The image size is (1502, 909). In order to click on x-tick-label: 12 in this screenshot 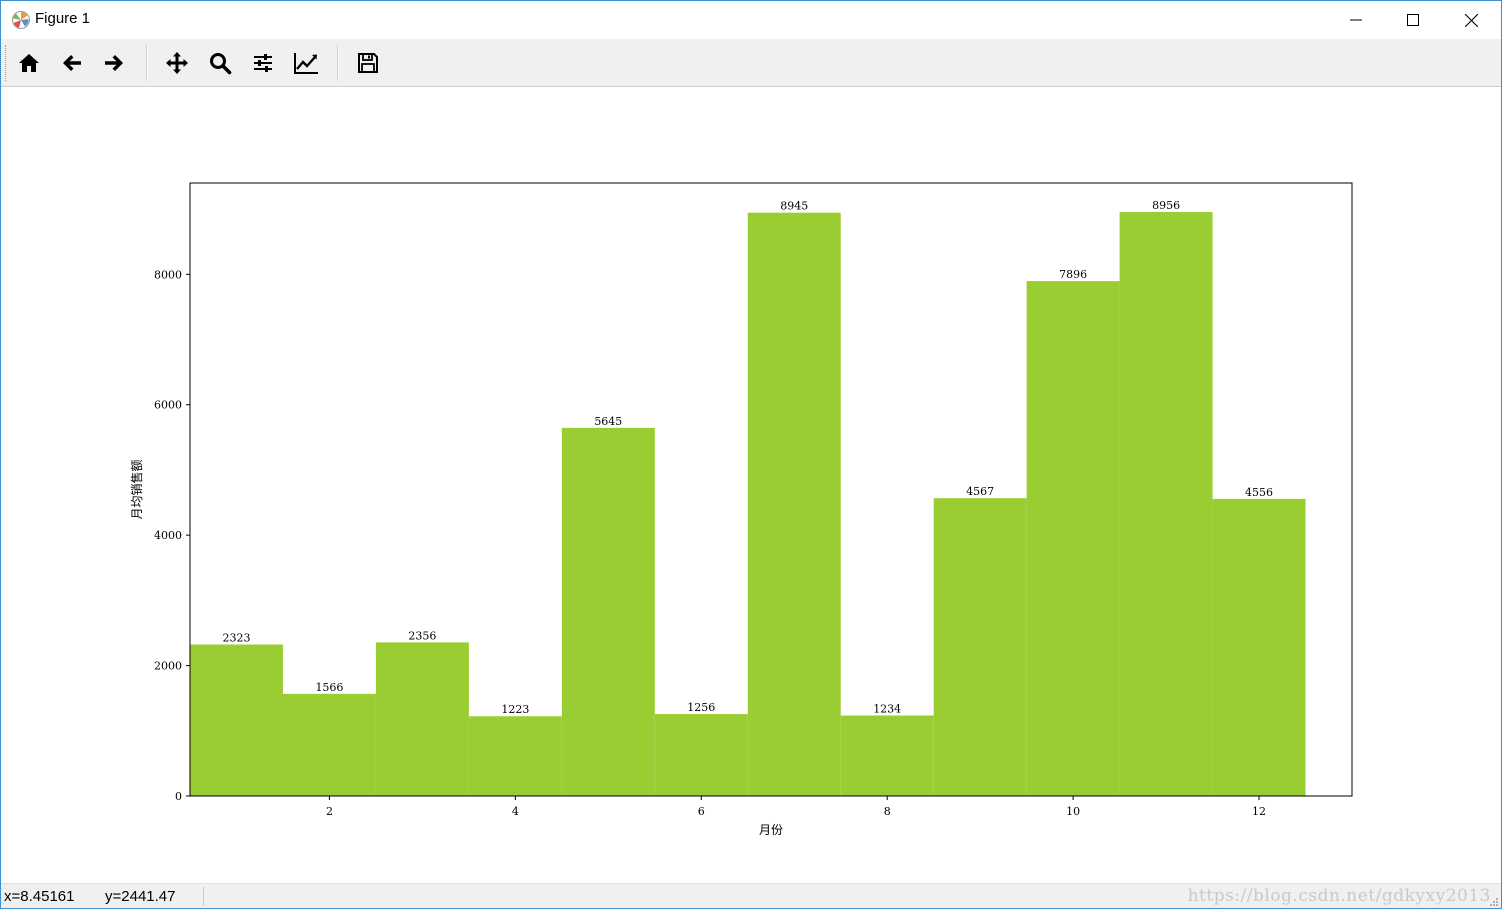, I will do `click(1259, 811)`.